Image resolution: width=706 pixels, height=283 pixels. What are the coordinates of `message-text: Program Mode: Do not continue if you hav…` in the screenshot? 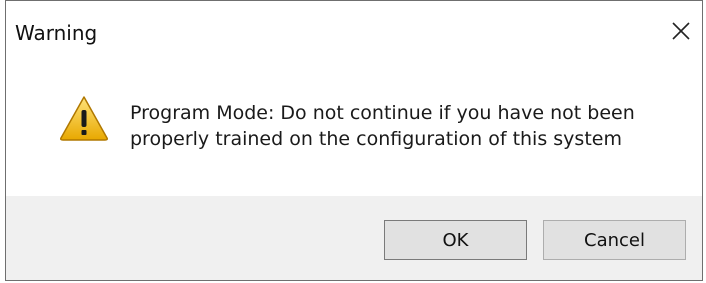 It's located at (405, 126).